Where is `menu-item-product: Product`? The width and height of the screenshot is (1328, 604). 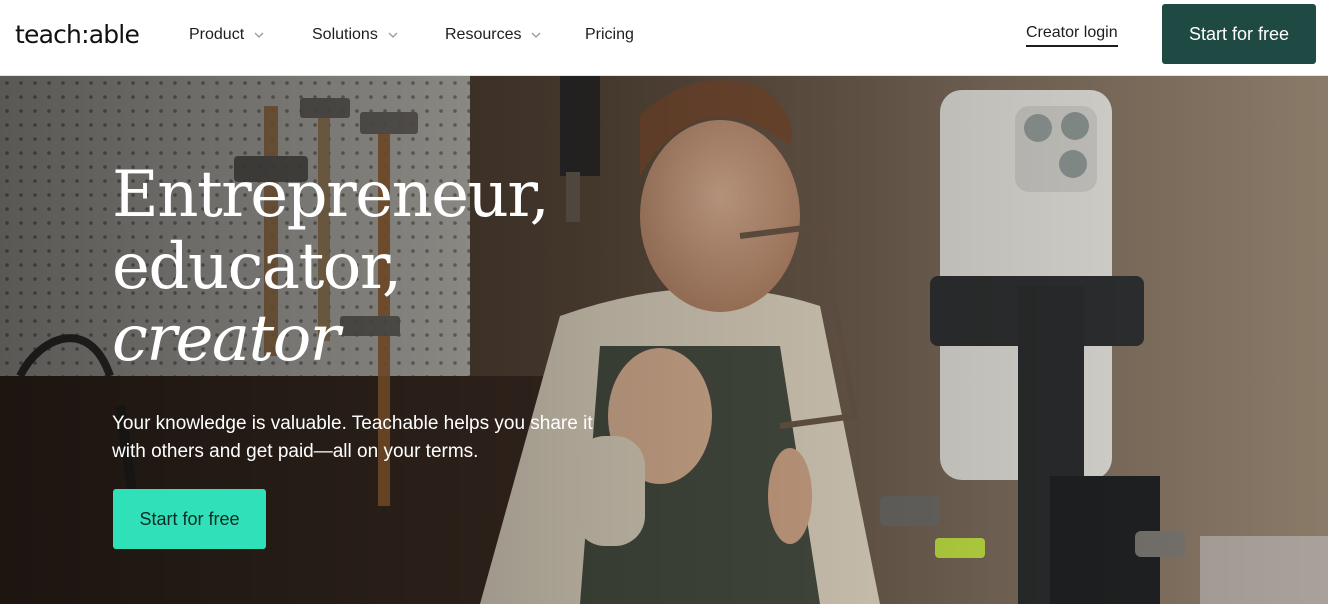 menu-item-product: Product is located at coordinates (250, 35).